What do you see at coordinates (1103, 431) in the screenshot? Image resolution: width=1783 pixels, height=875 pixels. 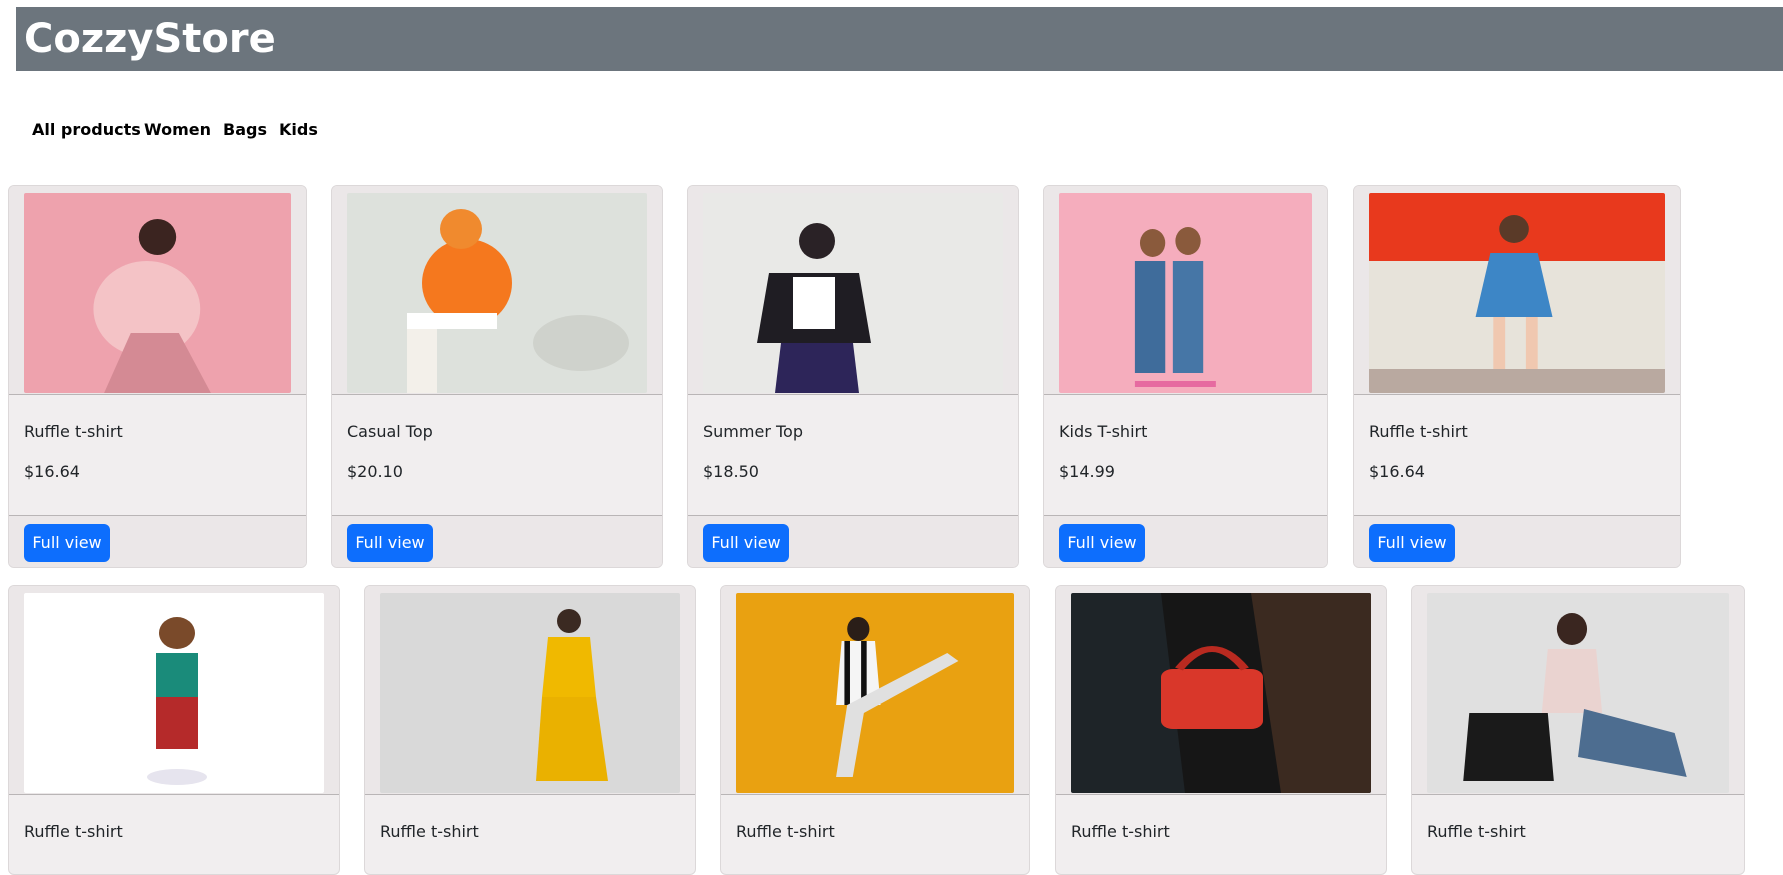 I see `product-title: Kids T-shirt` at bounding box center [1103, 431].